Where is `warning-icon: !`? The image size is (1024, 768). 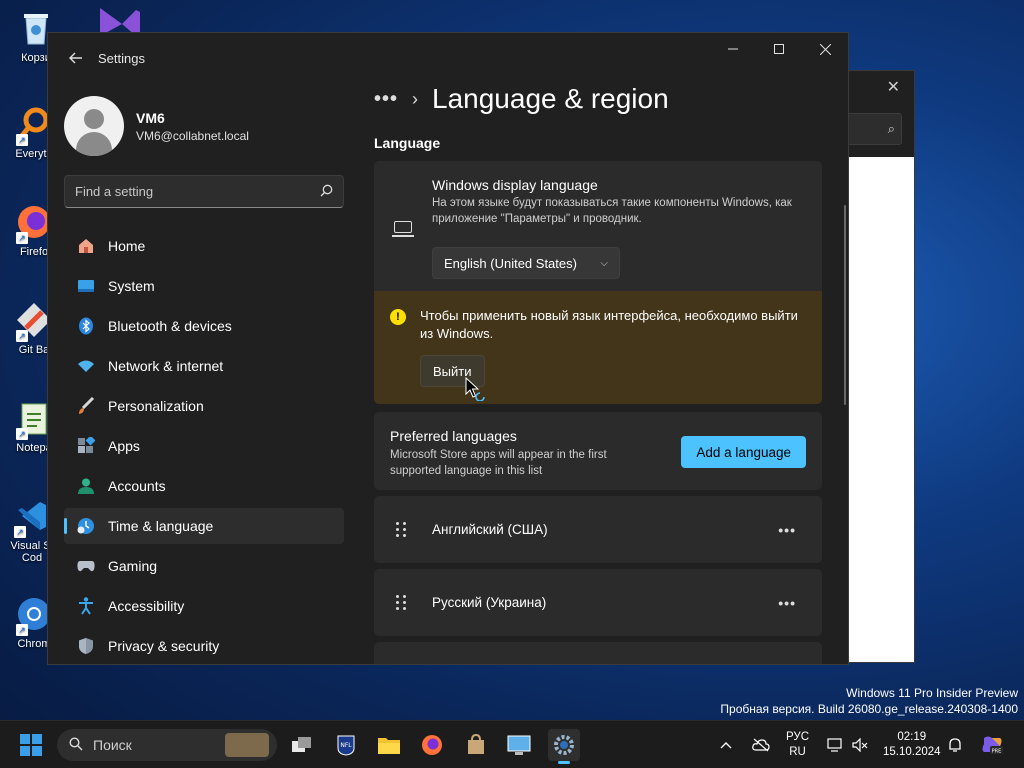 warning-icon: ! is located at coordinates (398, 317).